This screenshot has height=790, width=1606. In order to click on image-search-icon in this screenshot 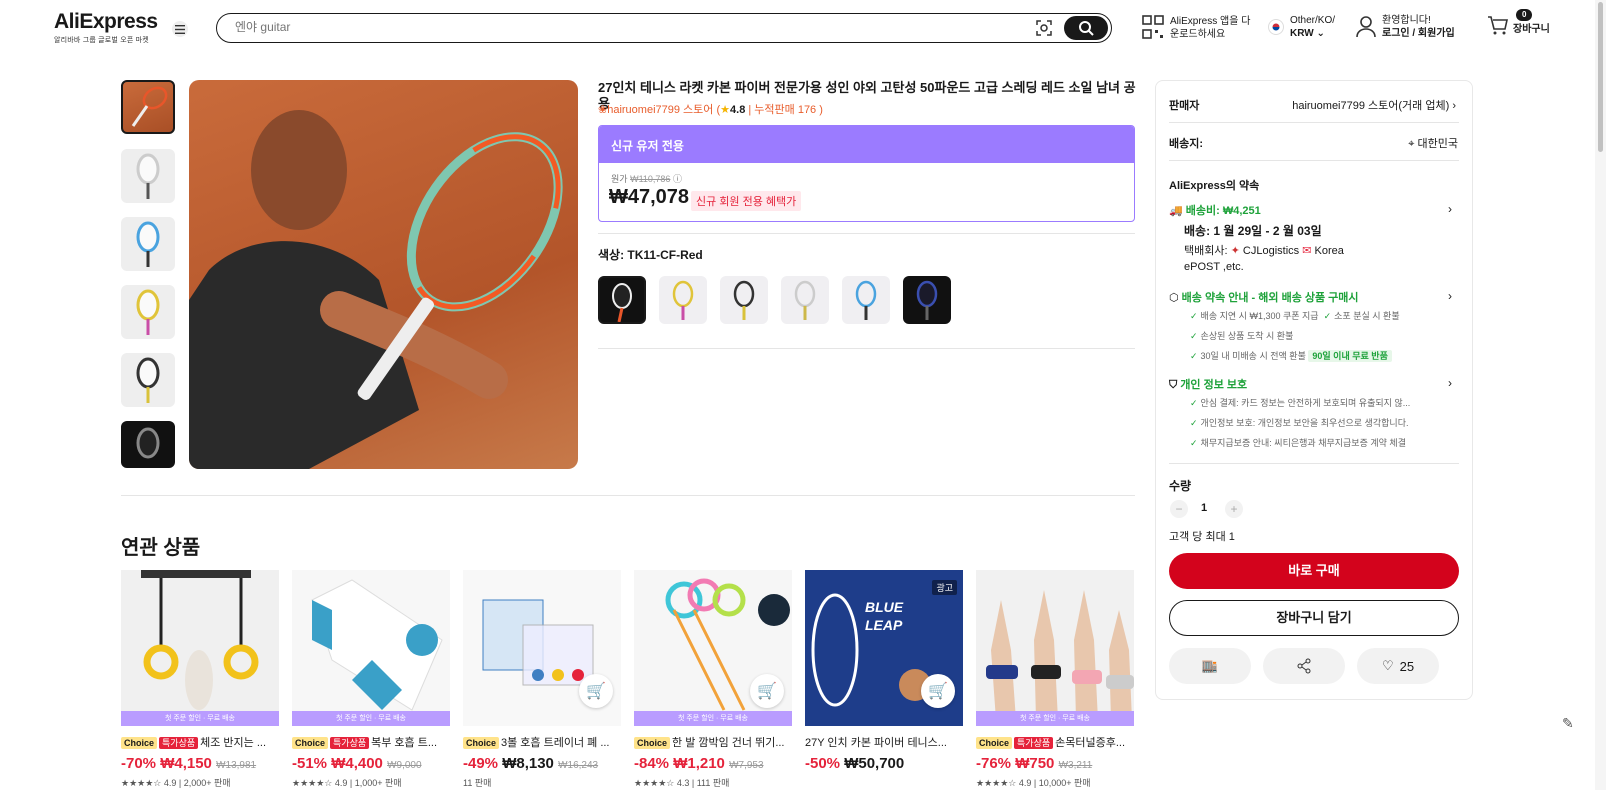, I will do `click(1044, 28)`.